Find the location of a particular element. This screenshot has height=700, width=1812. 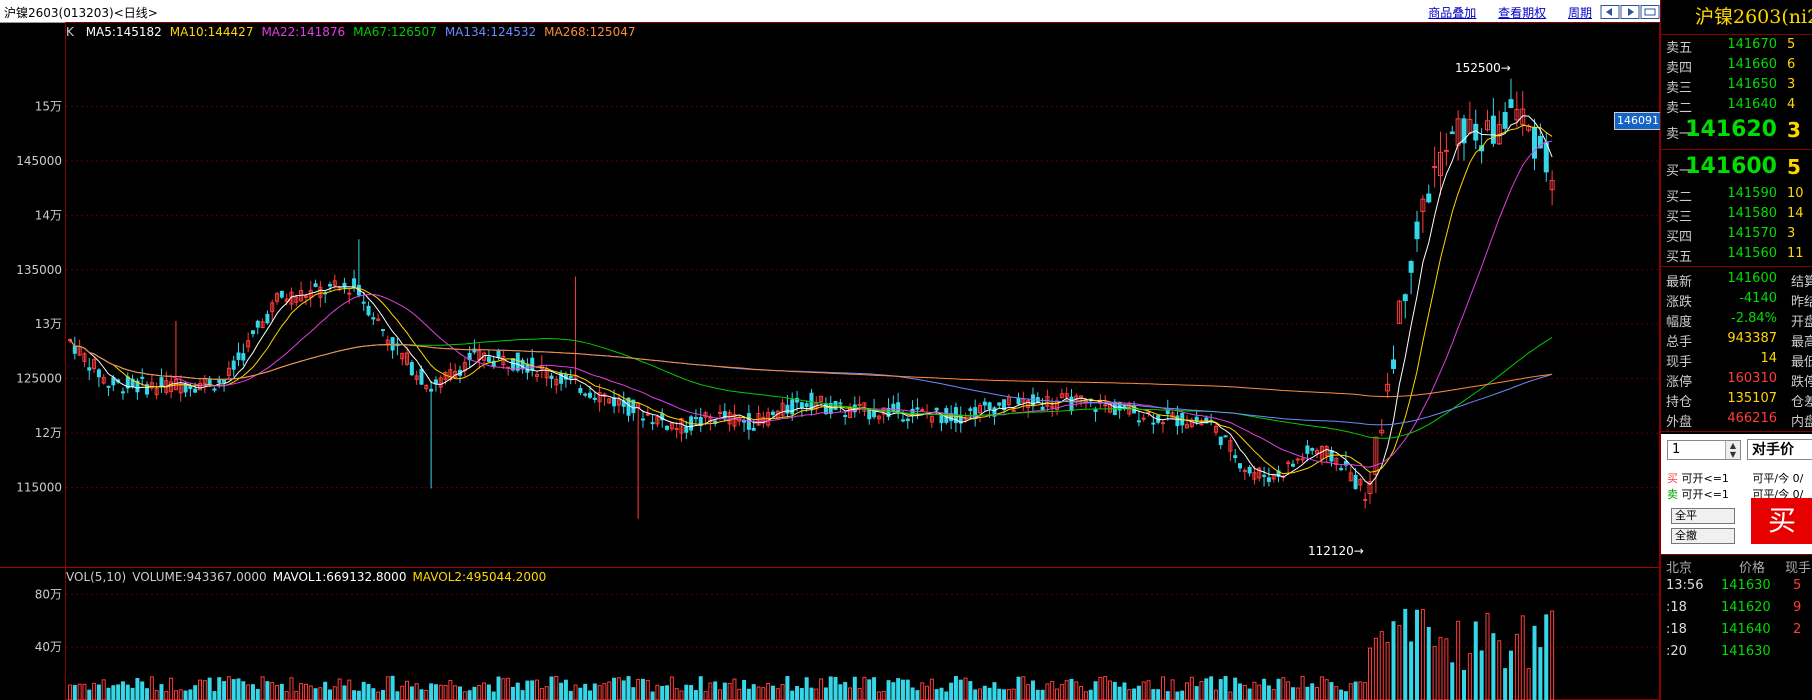

order-divider is located at coordinates (1736, 431).